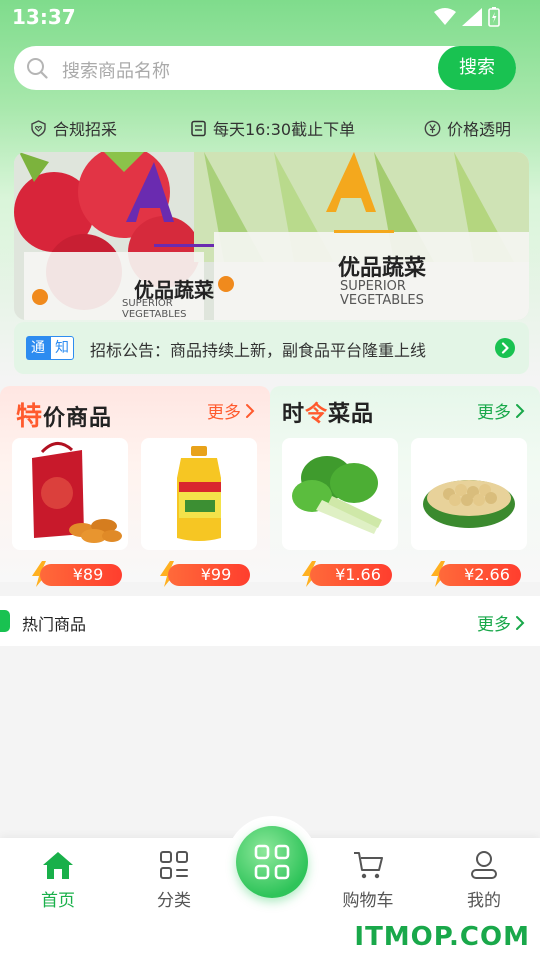 The width and height of the screenshot is (540, 960). I want to click on product-card-oil, so click(199, 494).